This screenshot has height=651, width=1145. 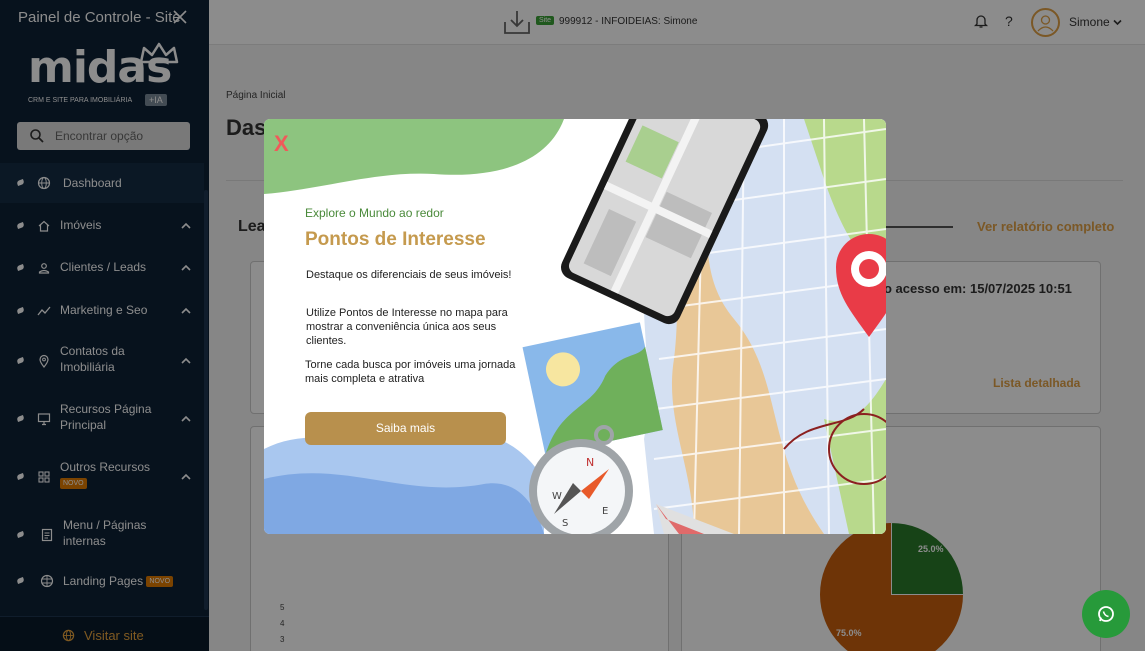 What do you see at coordinates (281, 144) in the screenshot?
I see `close-modal-button: X` at bounding box center [281, 144].